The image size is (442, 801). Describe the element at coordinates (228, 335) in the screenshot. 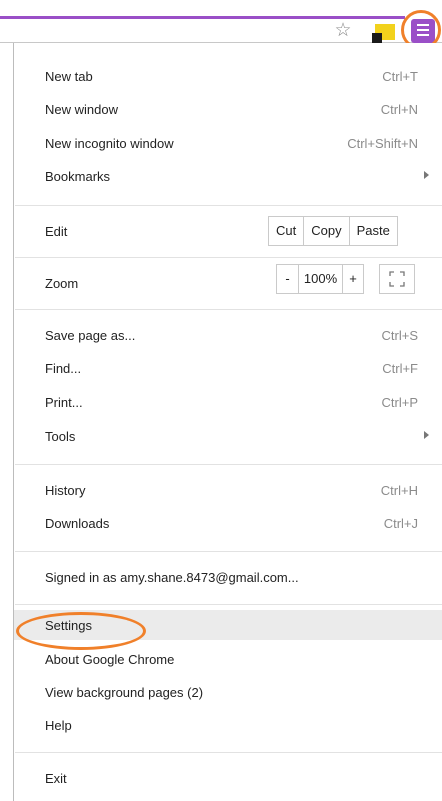

I see `menu-item-save-page-as: Save page as... Ctrl+S` at that location.